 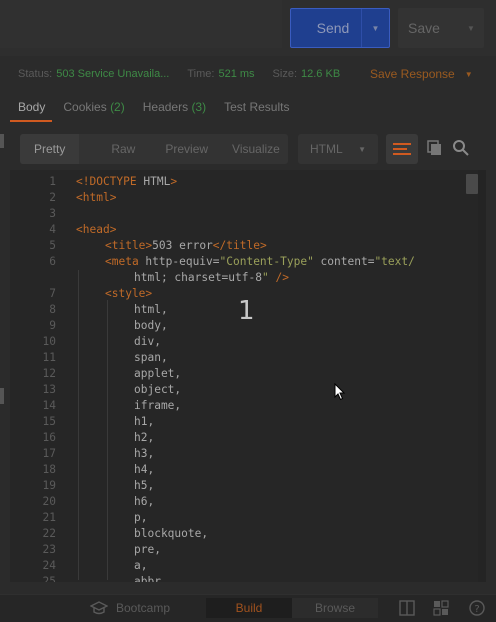 I want to click on code-line: 24 a,, so click(x=240, y=566).